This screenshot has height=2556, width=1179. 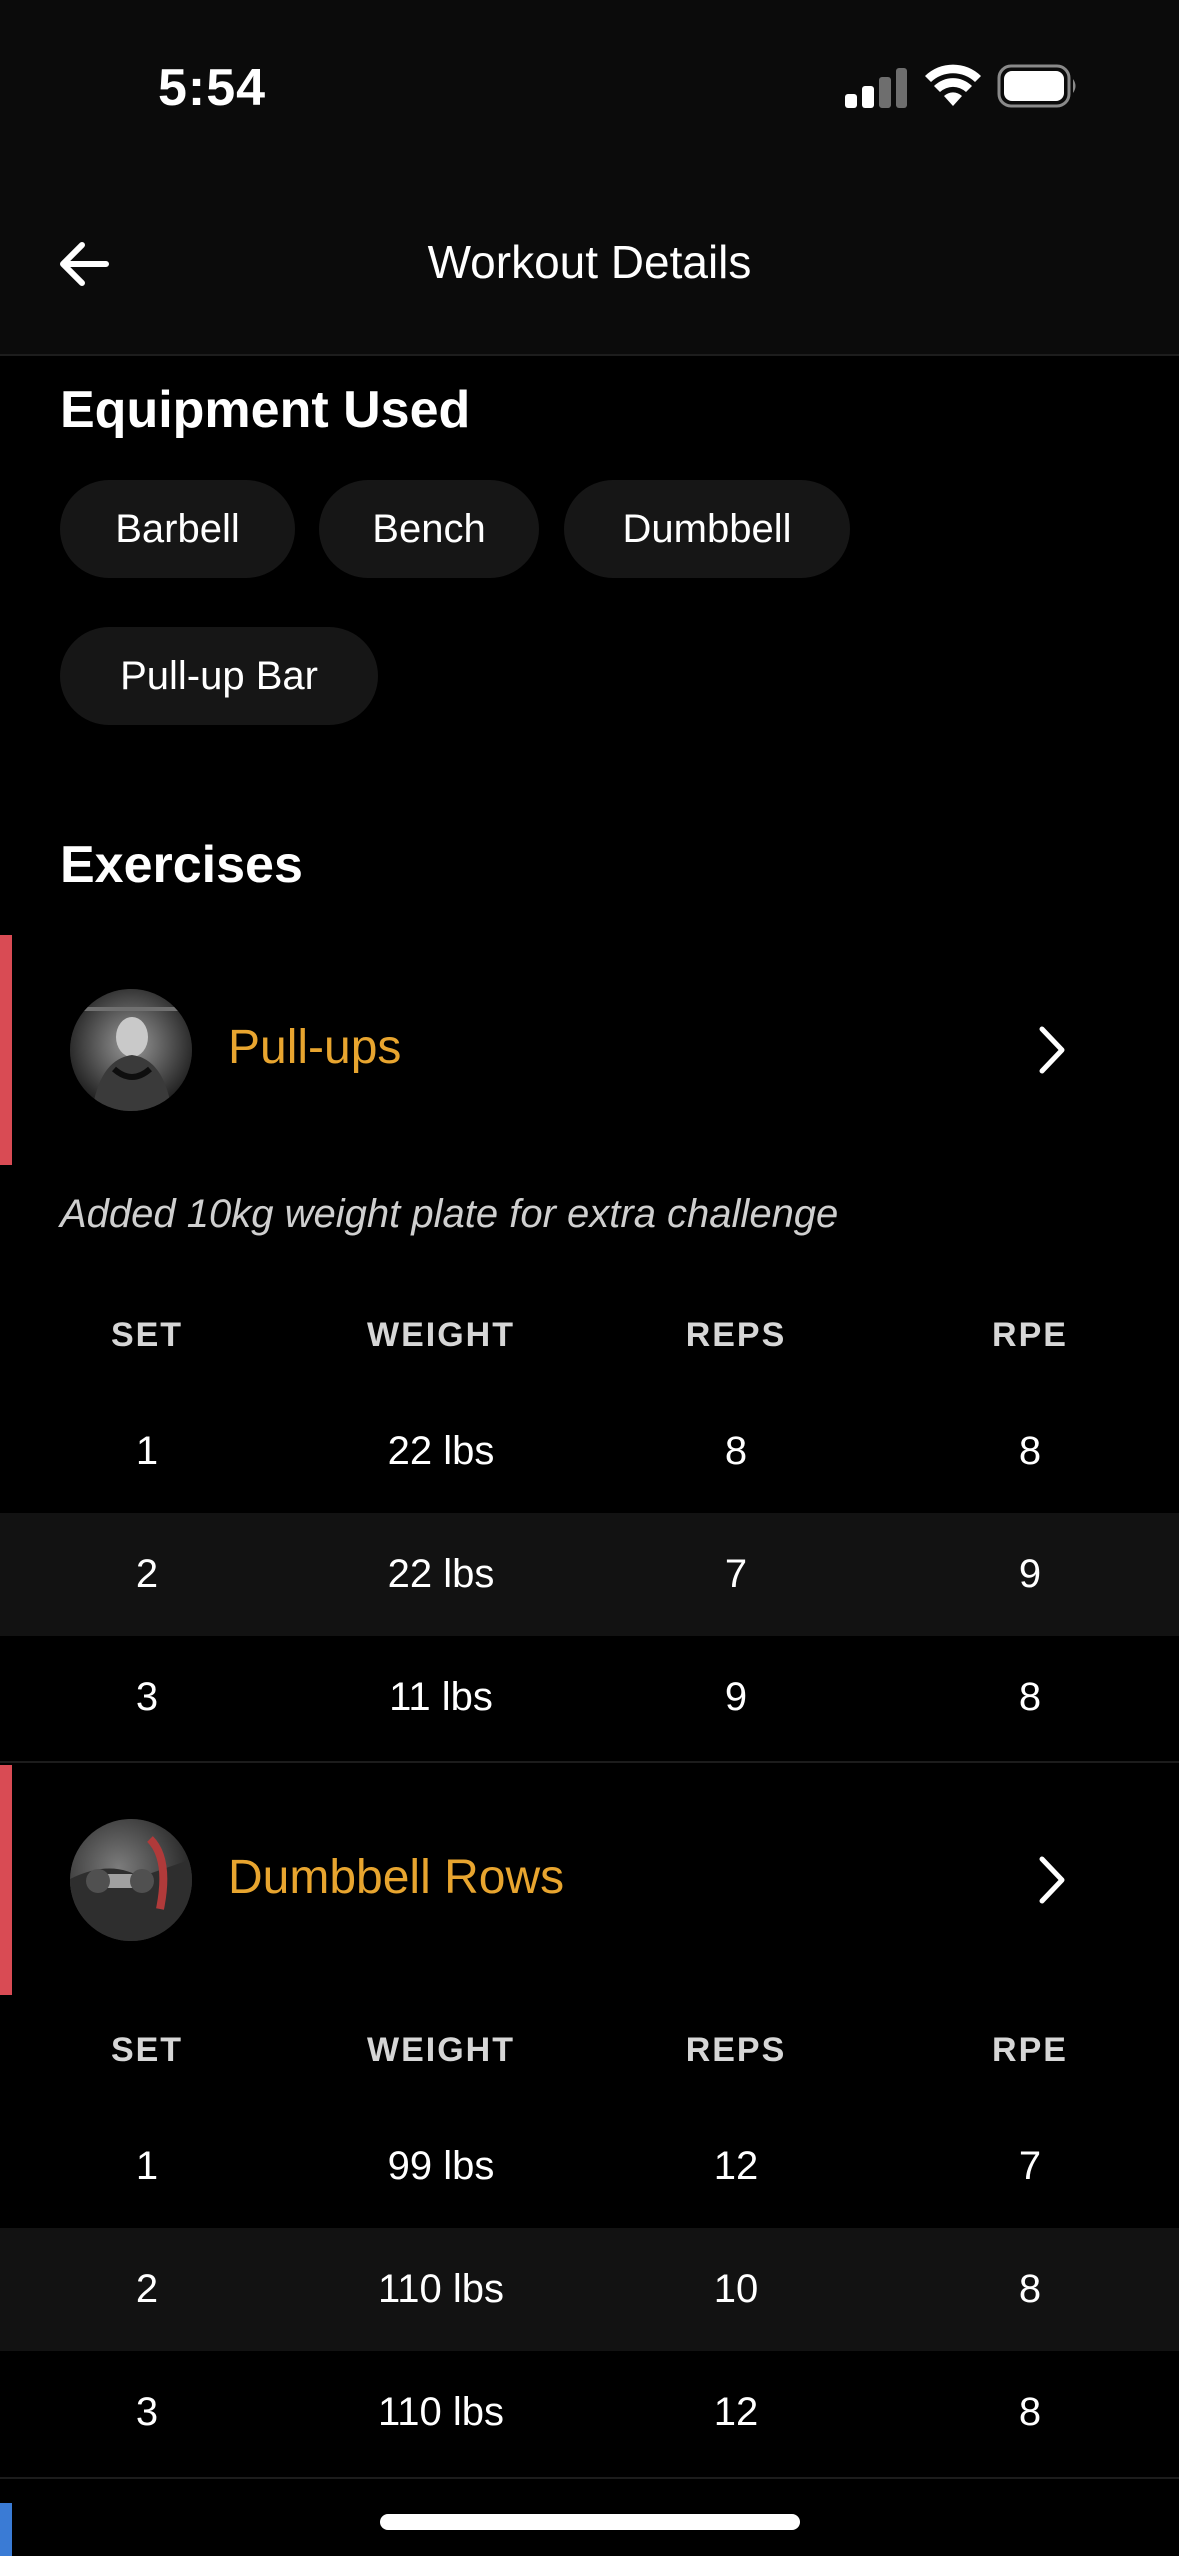 What do you see at coordinates (736, 2289) in the screenshot?
I see `cell-reps: 10` at bounding box center [736, 2289].